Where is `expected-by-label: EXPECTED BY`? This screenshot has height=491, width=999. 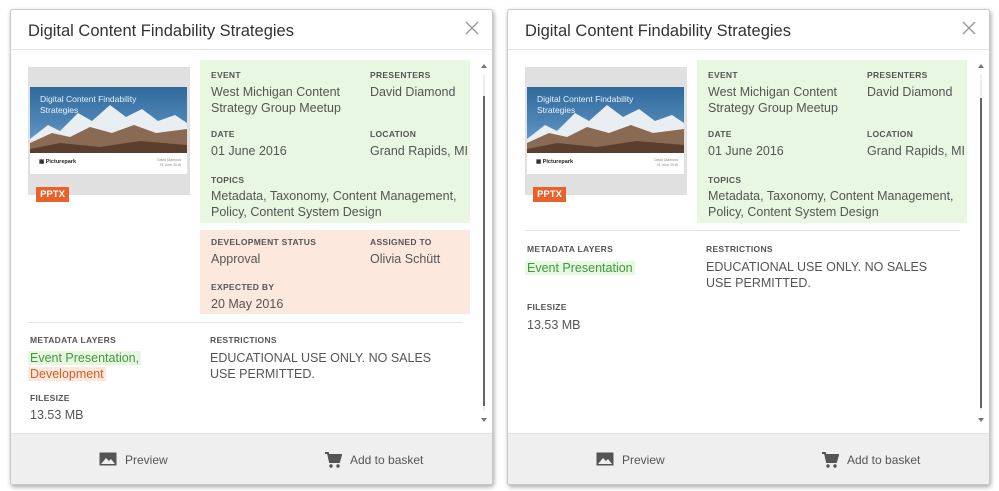
expected-by-label: EXPECTED BY is located at coordinates (243, 287).